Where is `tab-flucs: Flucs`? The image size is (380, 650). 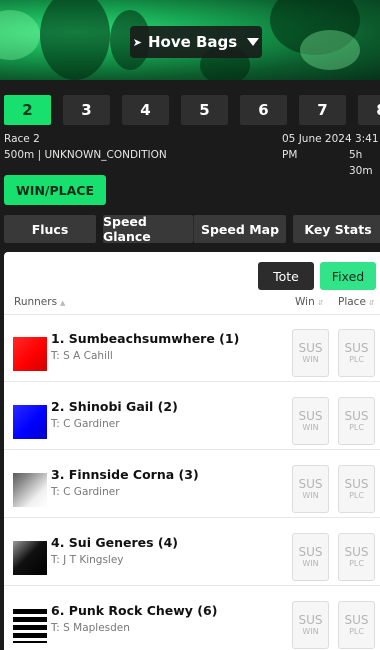 tab-flucs: Flucs is located at coordinates (50, 229).